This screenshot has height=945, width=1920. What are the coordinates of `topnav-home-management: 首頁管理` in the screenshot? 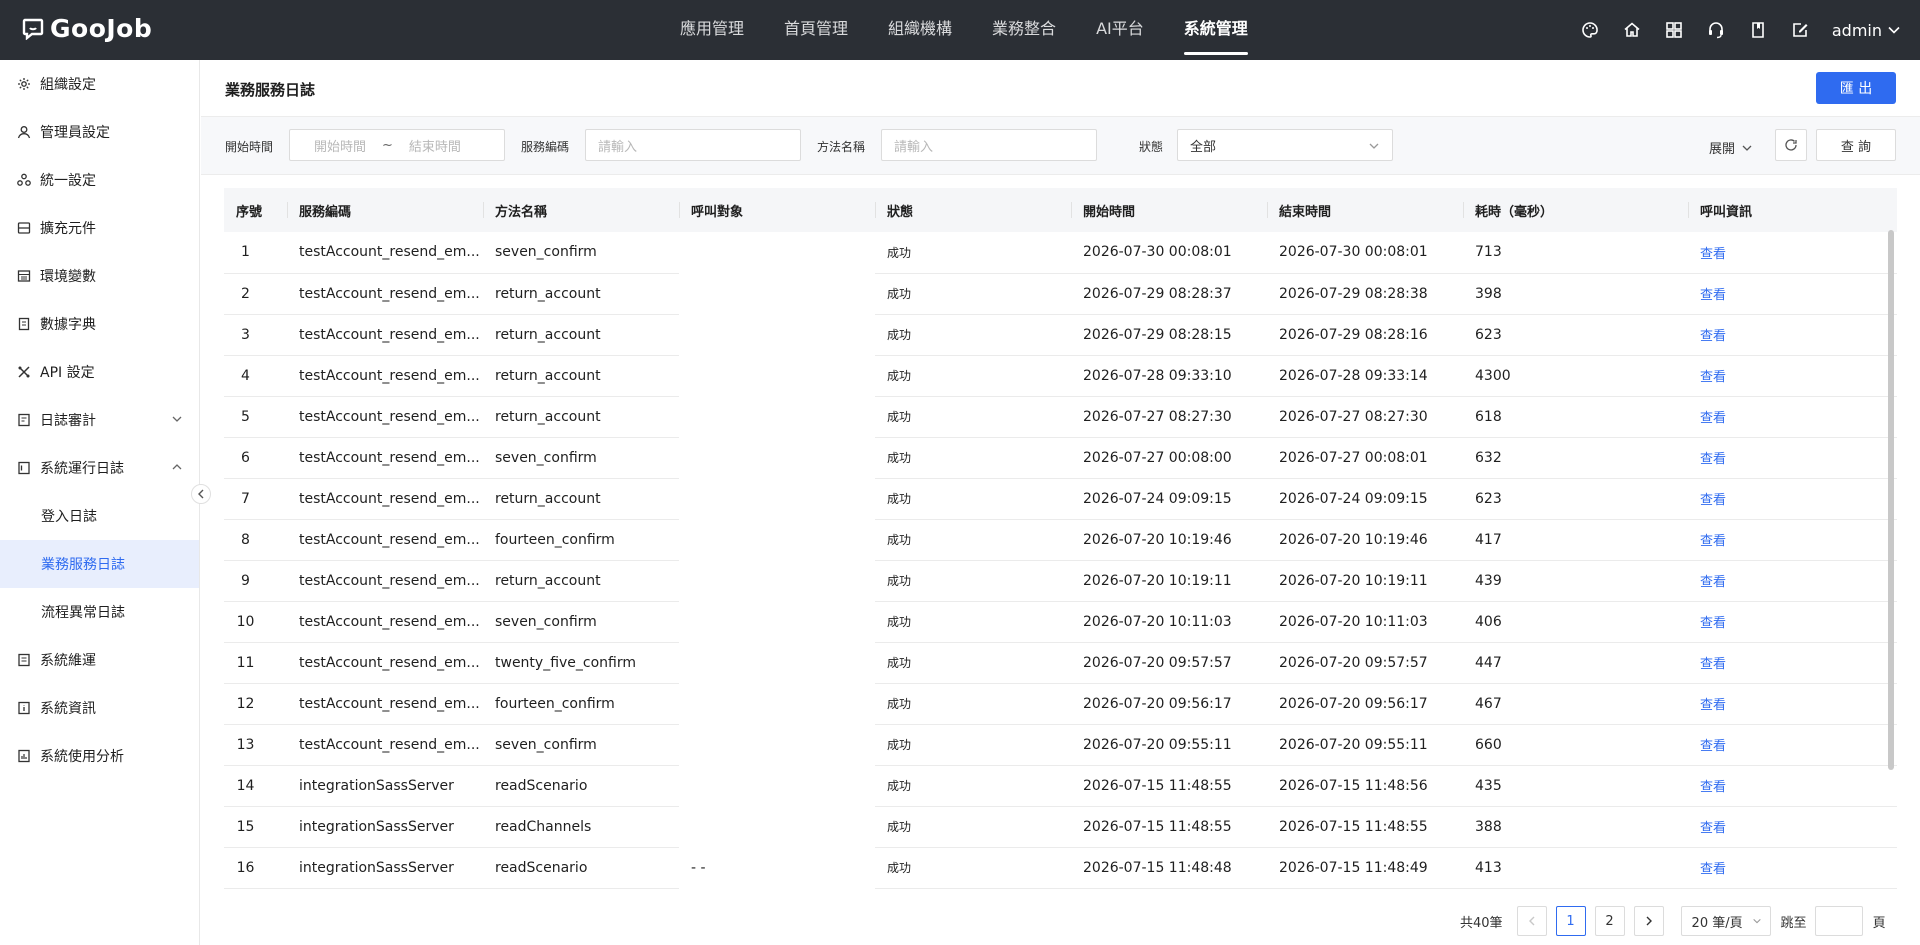 It's located at (816, 30).